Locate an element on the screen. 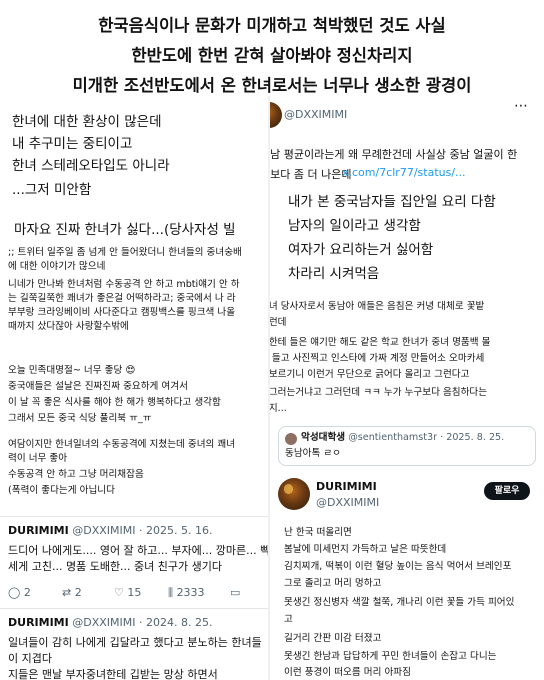 The image size is (544, 680). tweet1-reply-count: 2 is located at coordinates (27, 592).